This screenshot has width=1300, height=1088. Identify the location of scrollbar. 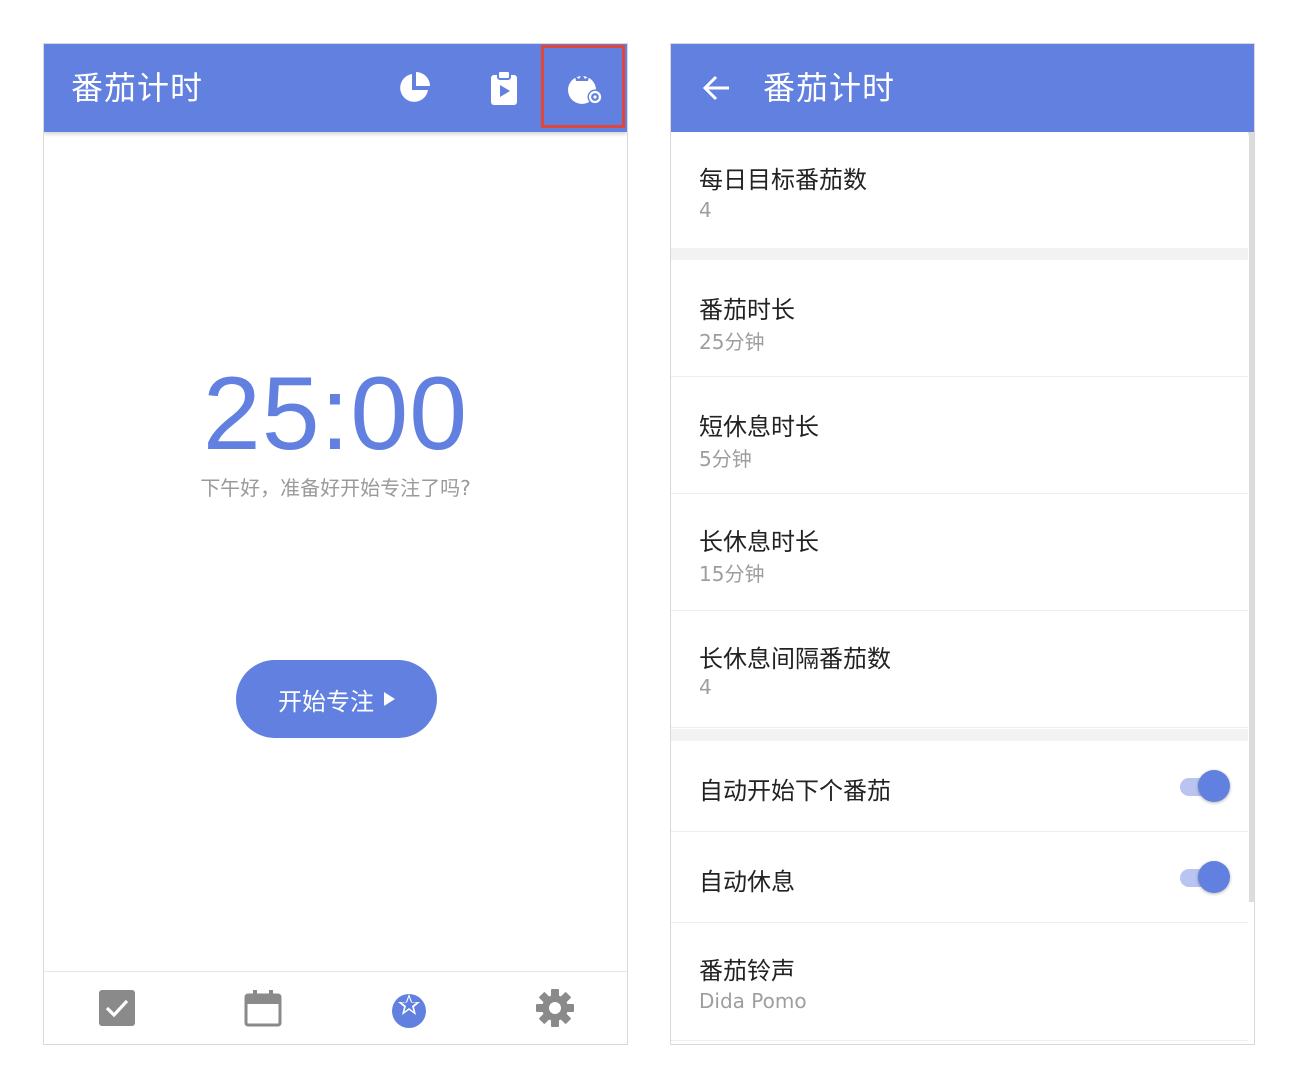
(1251, 517).